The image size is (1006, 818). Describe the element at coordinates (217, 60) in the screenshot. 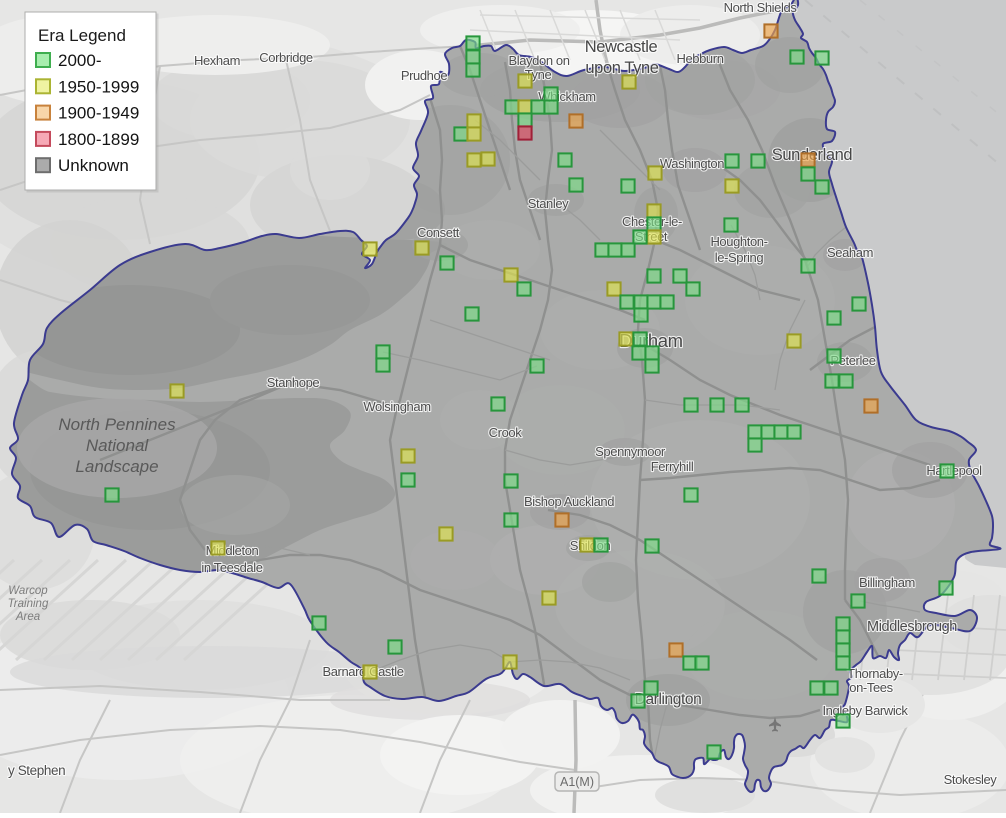

I see `svg-text: Hexham` at that location.